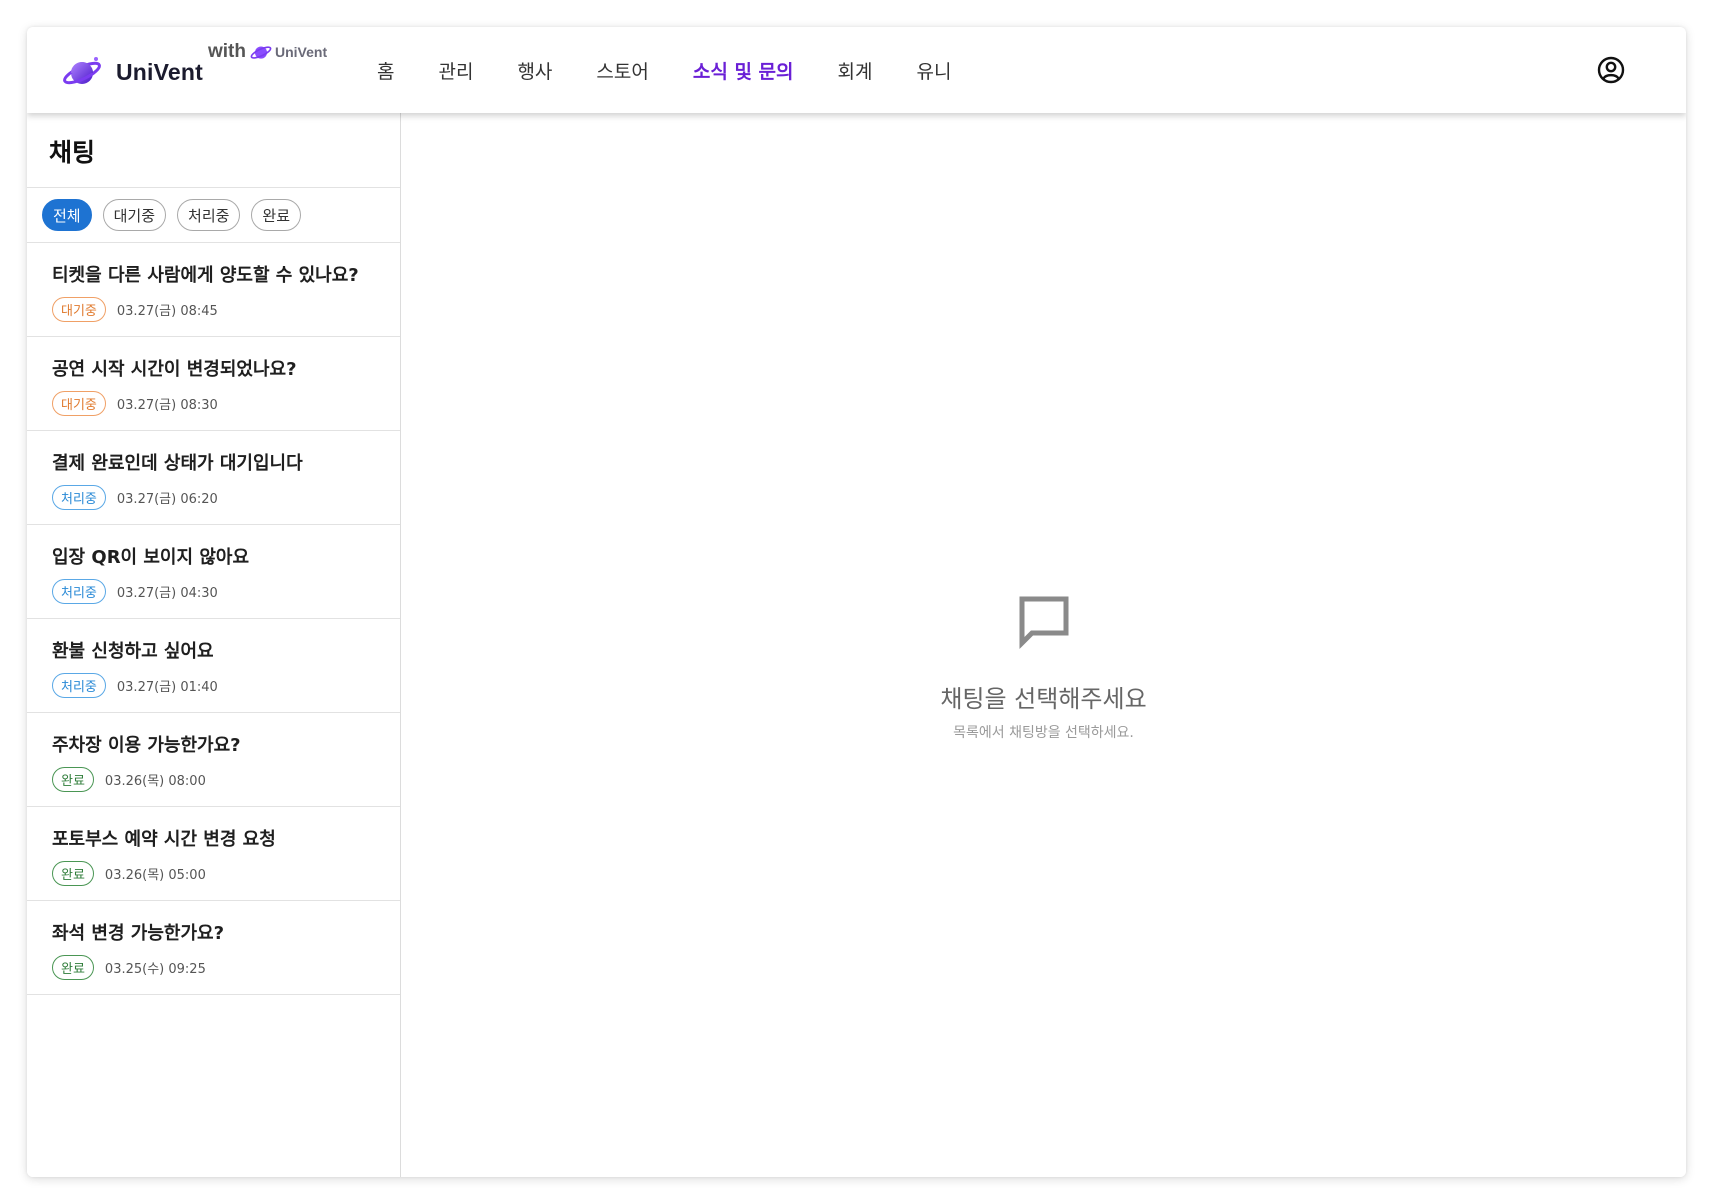 The image size is (1713, 1203). What do you see at coordinates (1611, 70) in the screenshot?
I see `user-circle-icon` at bounding box center [1611, 70].